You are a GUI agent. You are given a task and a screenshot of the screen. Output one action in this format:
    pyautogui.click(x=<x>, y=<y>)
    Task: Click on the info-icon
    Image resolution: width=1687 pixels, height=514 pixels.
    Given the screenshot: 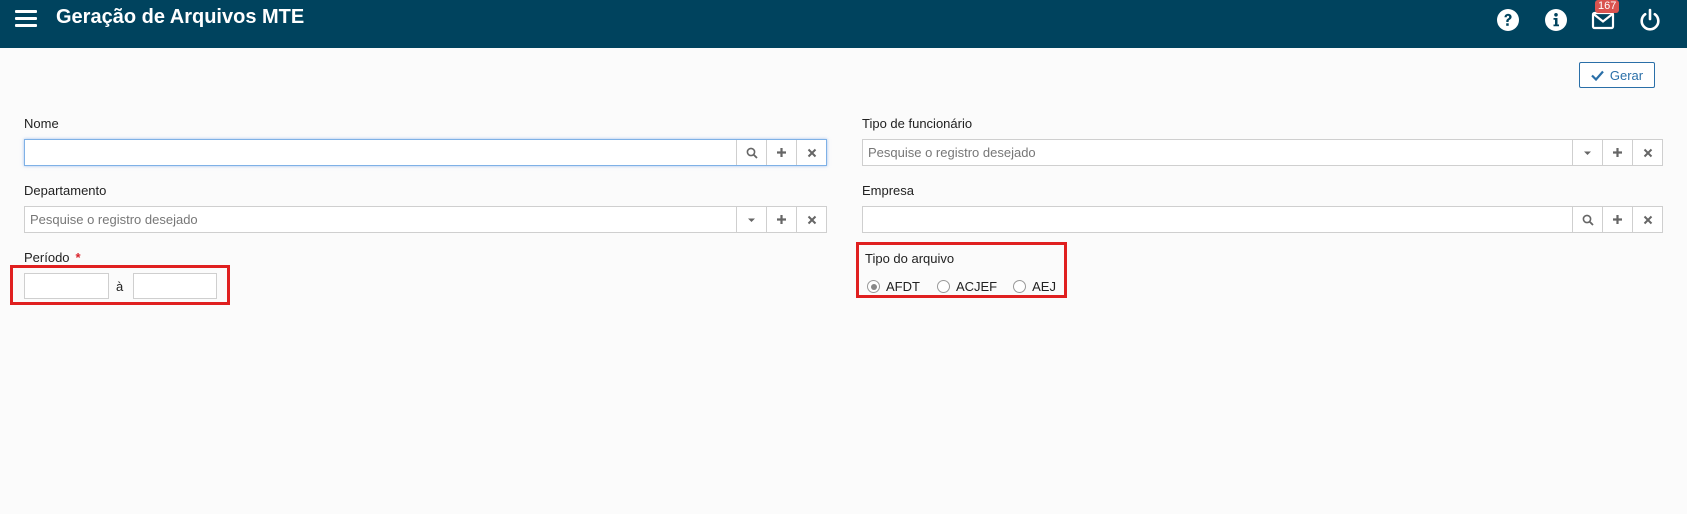 What is the action you would take?
    pyautogui.click(x=1556, y=20)
    